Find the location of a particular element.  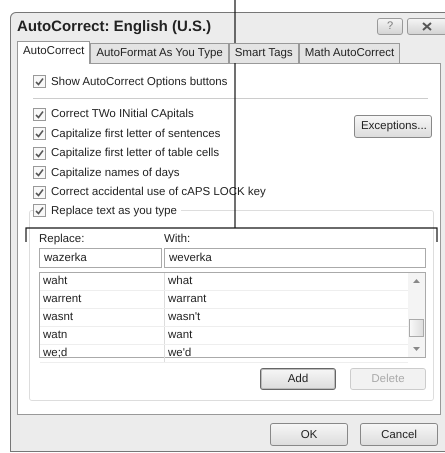

scroll-down-icon is located at coordinates (416, 349).